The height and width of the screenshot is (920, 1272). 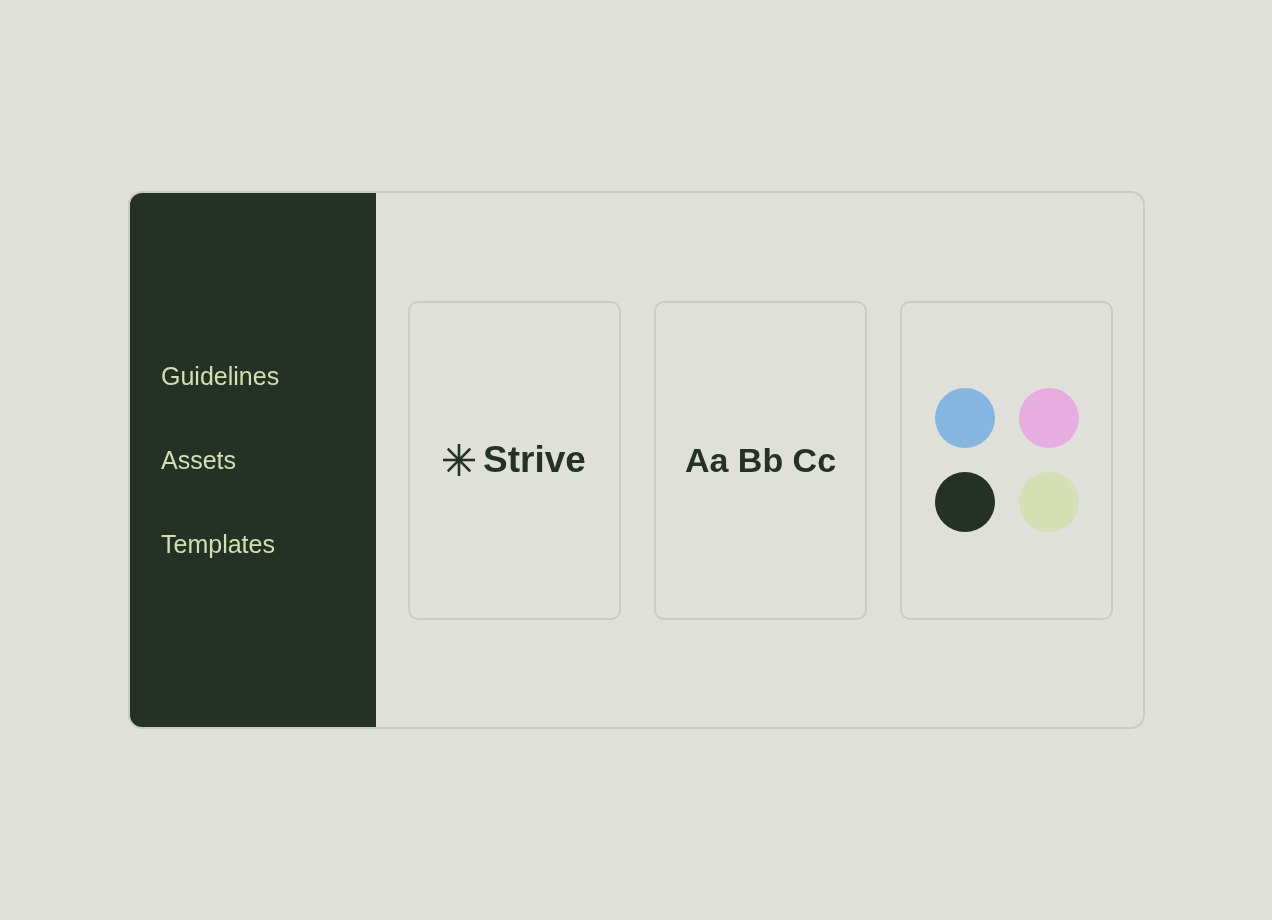 I want to click on type-specimen: Aa Bb Cc, so click(x=760, y=460).